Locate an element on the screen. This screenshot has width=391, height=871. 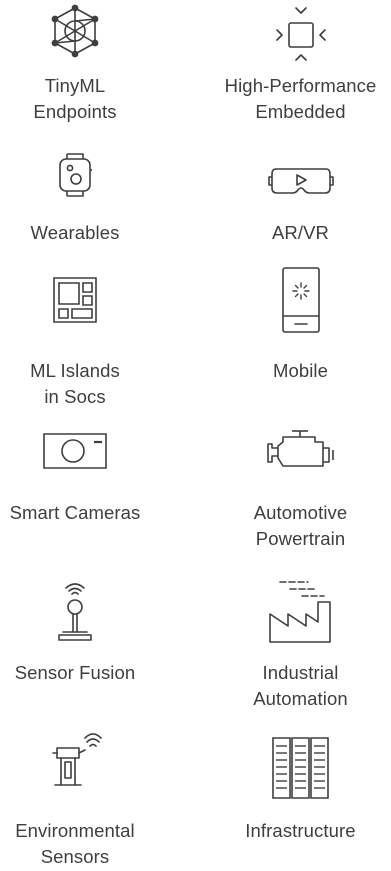
server-racks-icon is located at coordinates (301, 768).